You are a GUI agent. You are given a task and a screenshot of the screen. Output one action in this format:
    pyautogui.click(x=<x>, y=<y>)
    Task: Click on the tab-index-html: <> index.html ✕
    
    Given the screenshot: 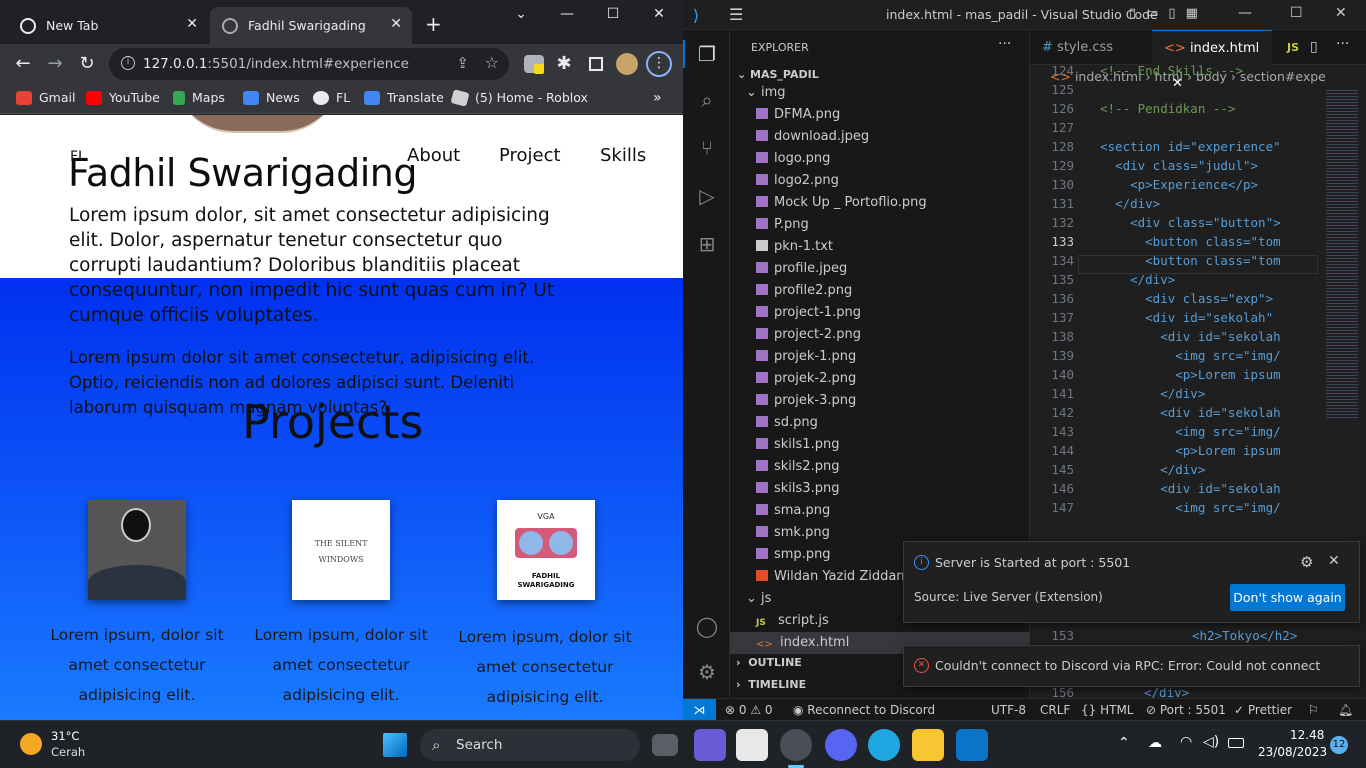 What is the action you would take?
    pyautogui.click(x=1212, y=60)
    